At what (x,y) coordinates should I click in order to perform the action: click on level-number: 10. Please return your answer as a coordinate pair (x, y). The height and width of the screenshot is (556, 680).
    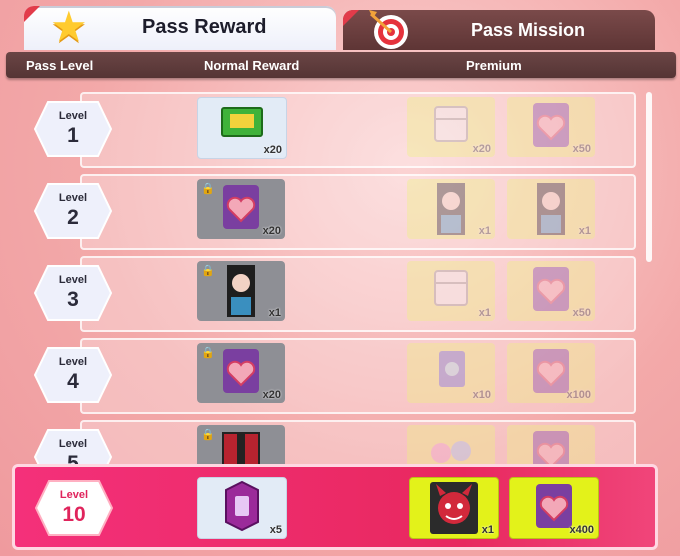
    Looking at the image, I should click on (74, 514).